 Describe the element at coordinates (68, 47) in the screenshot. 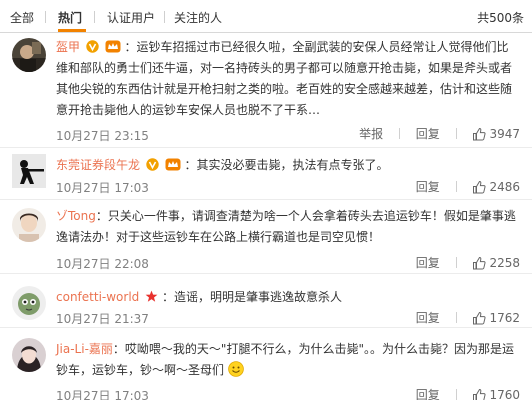

I see `username-link: 盔甲` at that location.